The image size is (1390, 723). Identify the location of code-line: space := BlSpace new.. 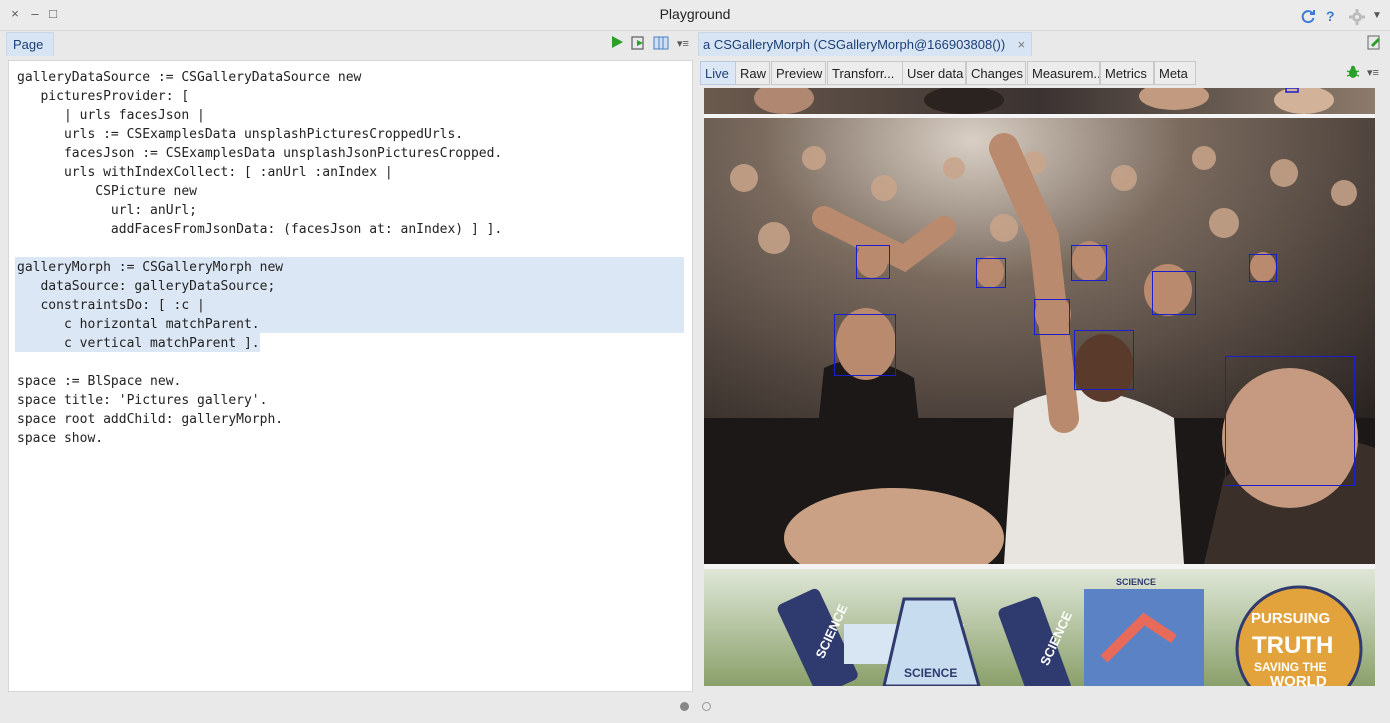
(99, 381).